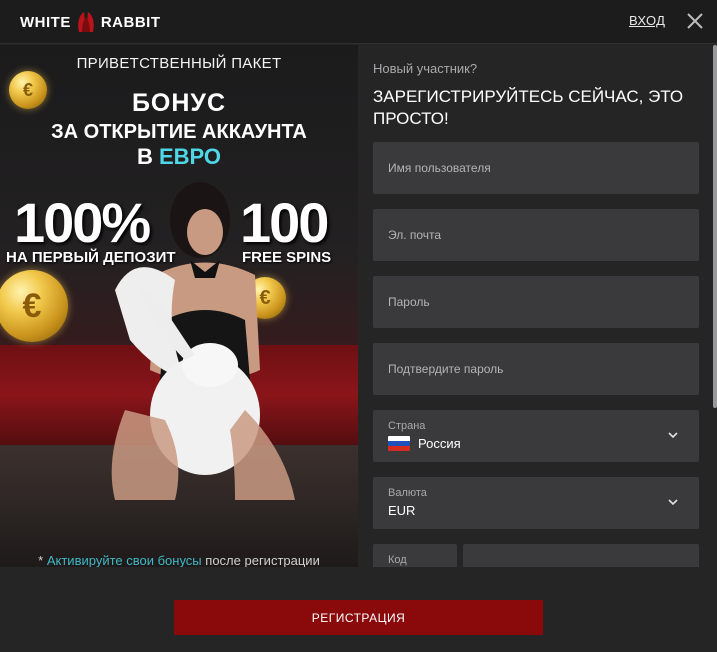  What do you see at coordinates (358, 617) in the screenshot?
I see `register-button: РЕГИСТРАЦИЯ` at bounding box center [358, 617].